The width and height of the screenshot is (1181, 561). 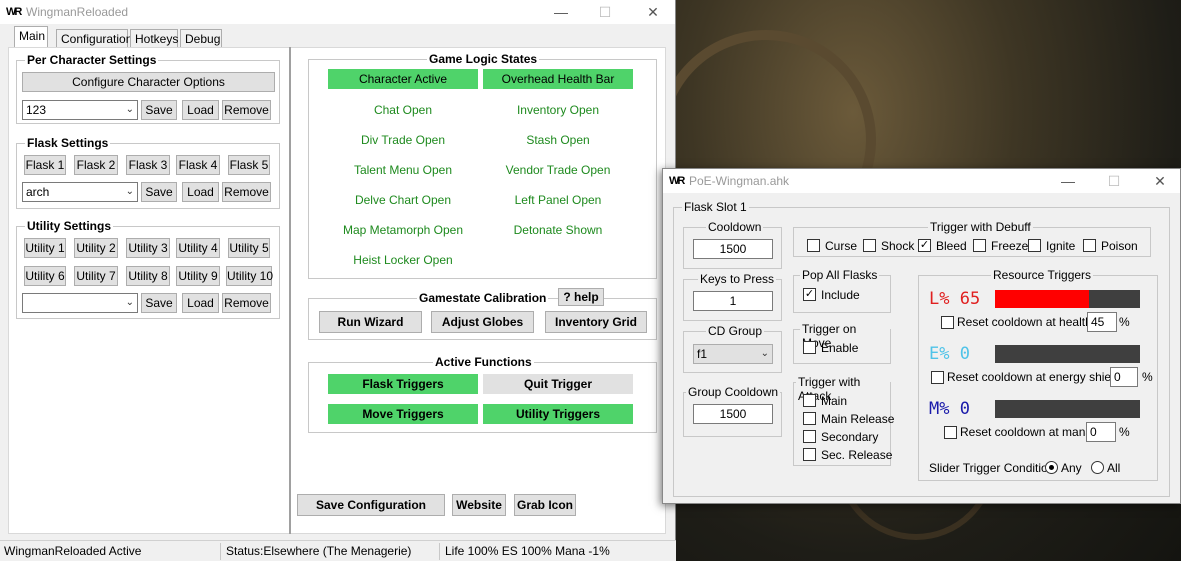 What do you see at coordinates (96, 248) in the screenshot?
I see `utility-2-button: Utility 2` at bounding box center [96, 248].